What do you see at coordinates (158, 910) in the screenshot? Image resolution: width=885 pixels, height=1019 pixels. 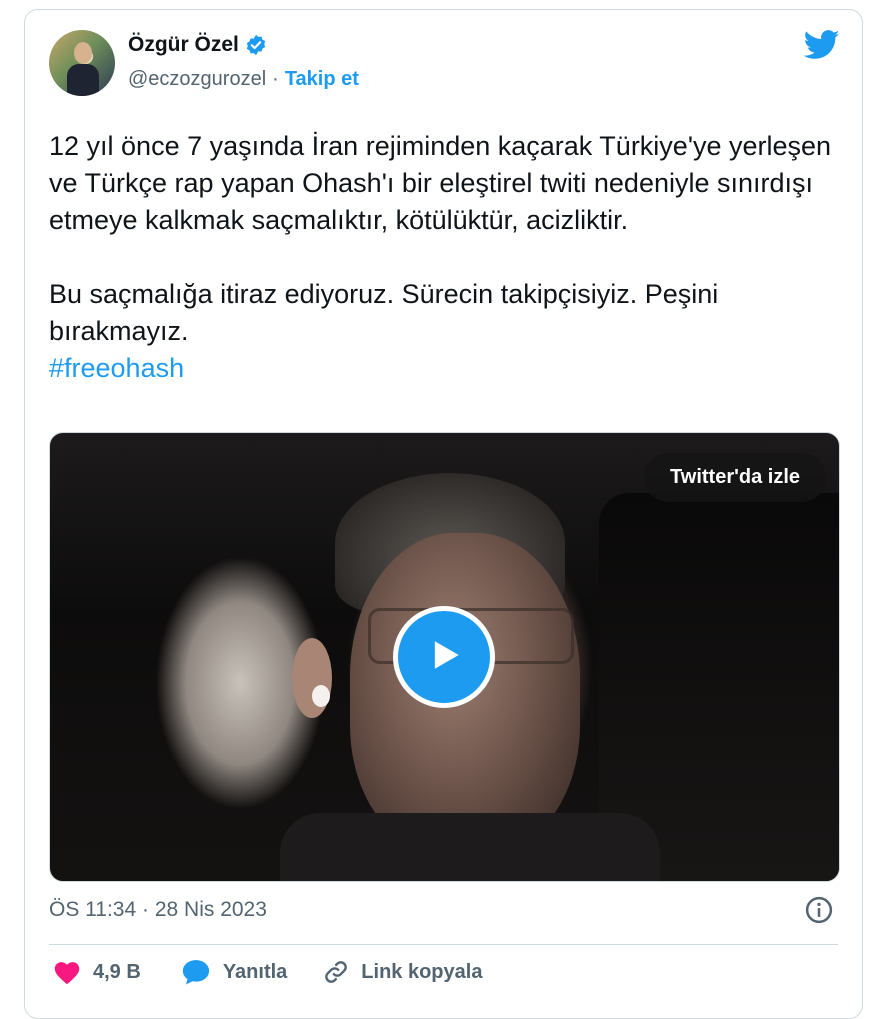 I see `tweet-timestamp: ÖS 11:34 · 28 Nis 2023` at bounding box center [158, 910].